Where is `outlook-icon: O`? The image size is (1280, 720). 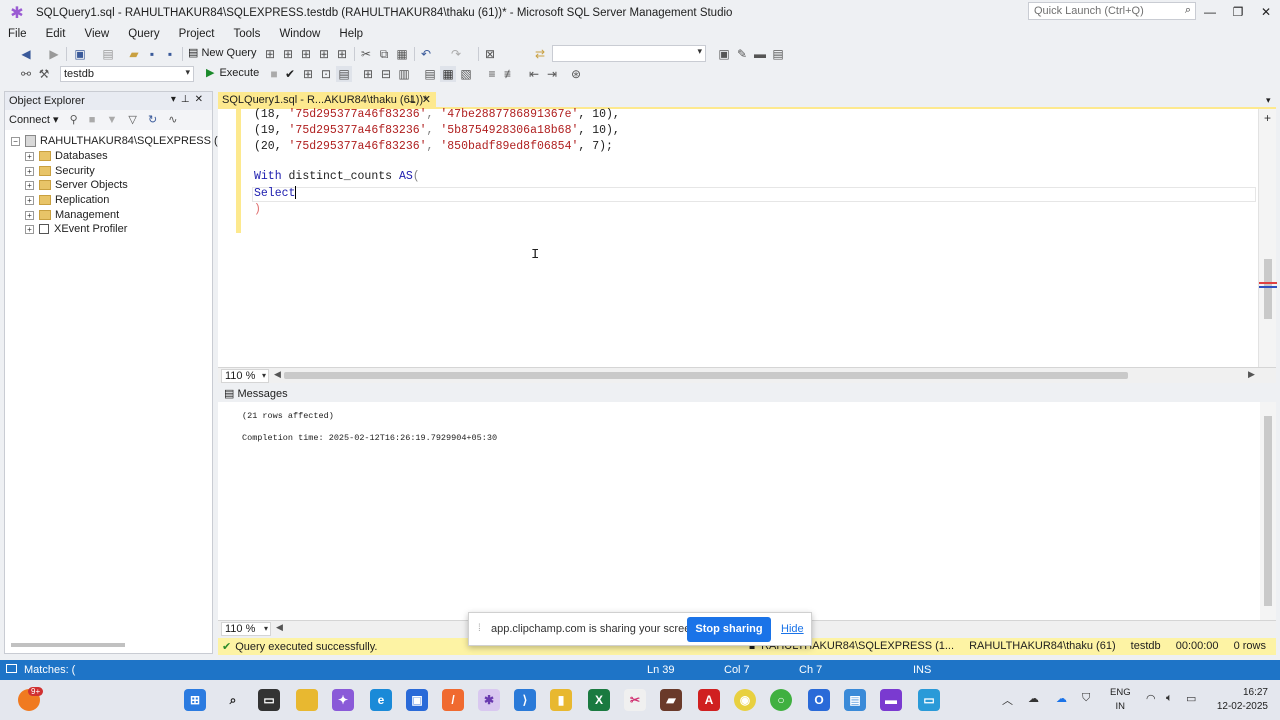 outlook-icon: O is located at coordinates (819, 700).